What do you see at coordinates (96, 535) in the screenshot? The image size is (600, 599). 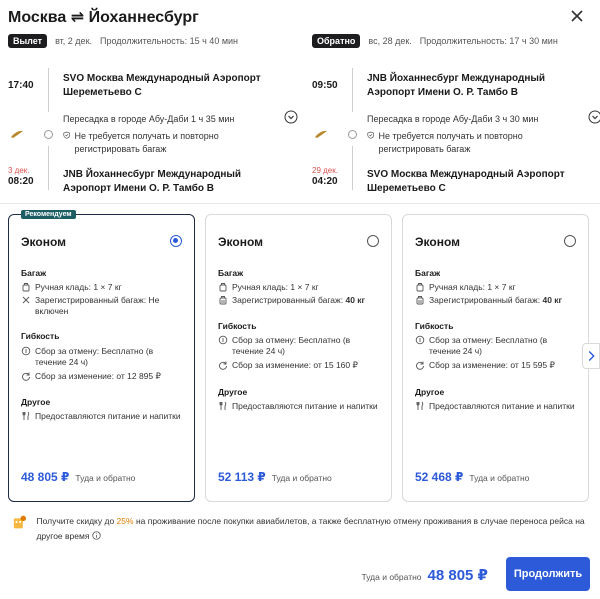 I see `info-icon` at bounding box center [96, 535].